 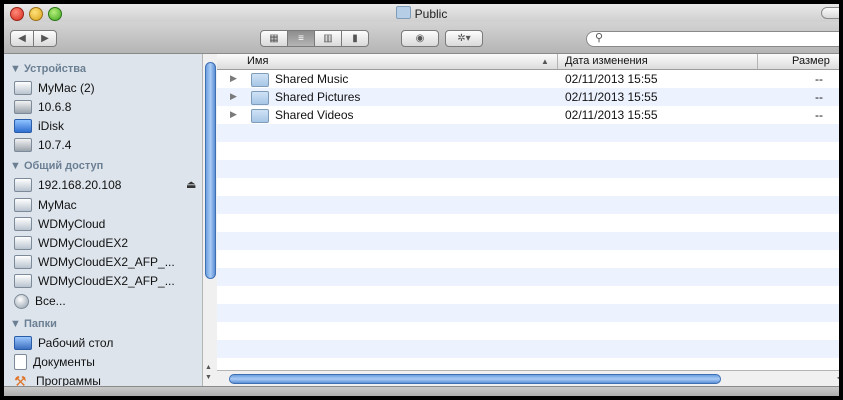 I want to click on scroll-down-arrow-icon: ▼, so click(x=208, y=377).